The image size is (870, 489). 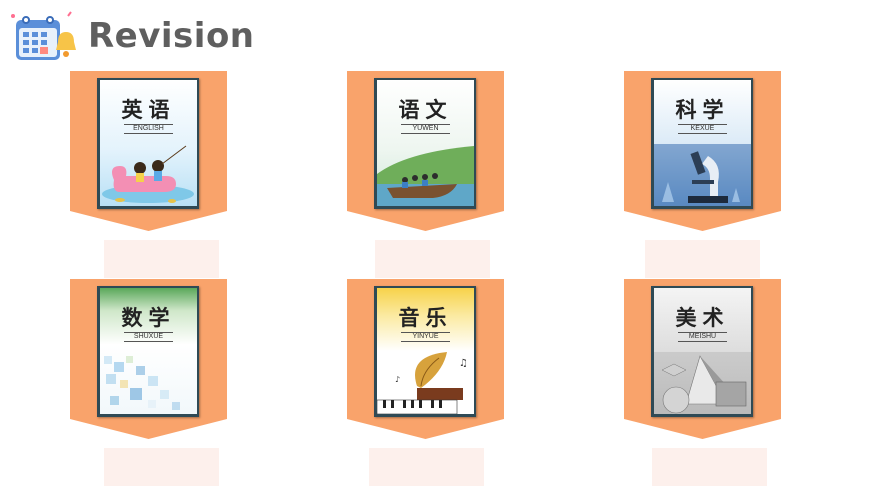 I want to click on textbook-cover: 音乐 YINYUE ♫ ♪, so click(x=425, y=351).